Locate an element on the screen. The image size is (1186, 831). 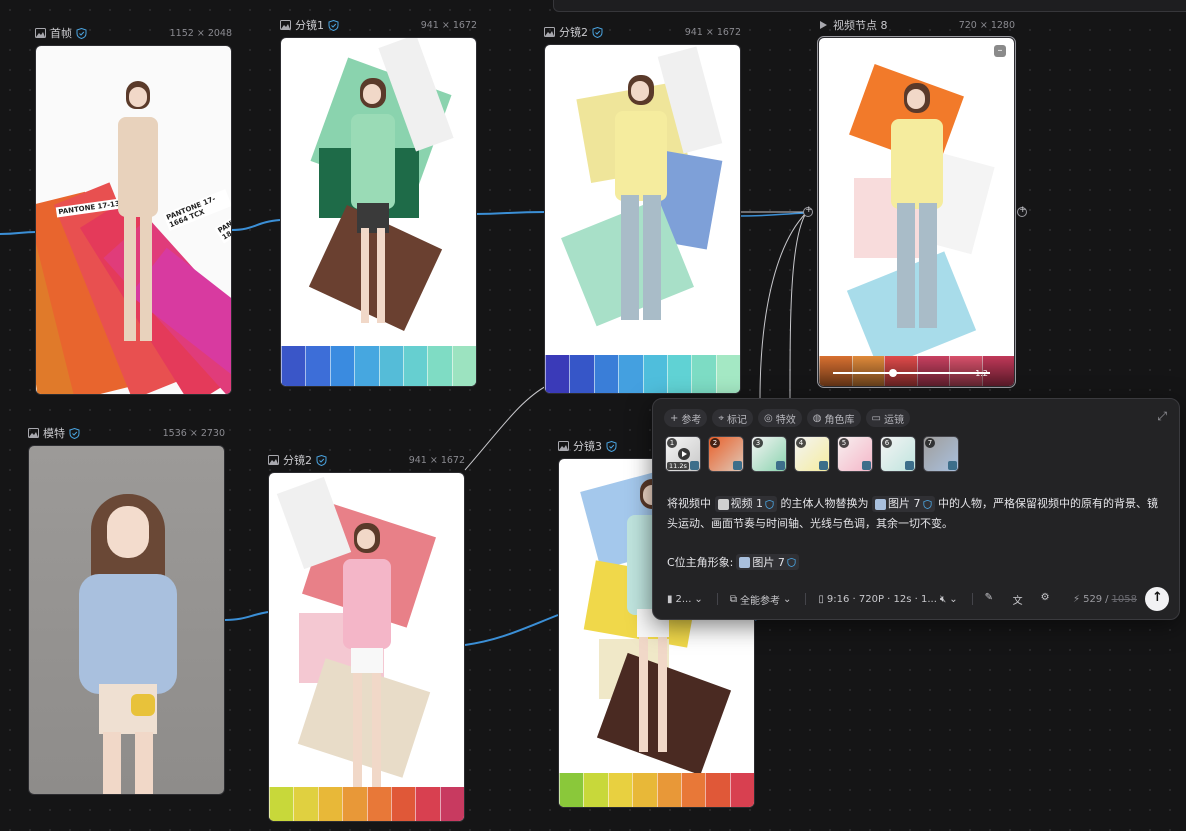
node-model: 模特 1536 × 2730 is located at coordinates (126, 611).